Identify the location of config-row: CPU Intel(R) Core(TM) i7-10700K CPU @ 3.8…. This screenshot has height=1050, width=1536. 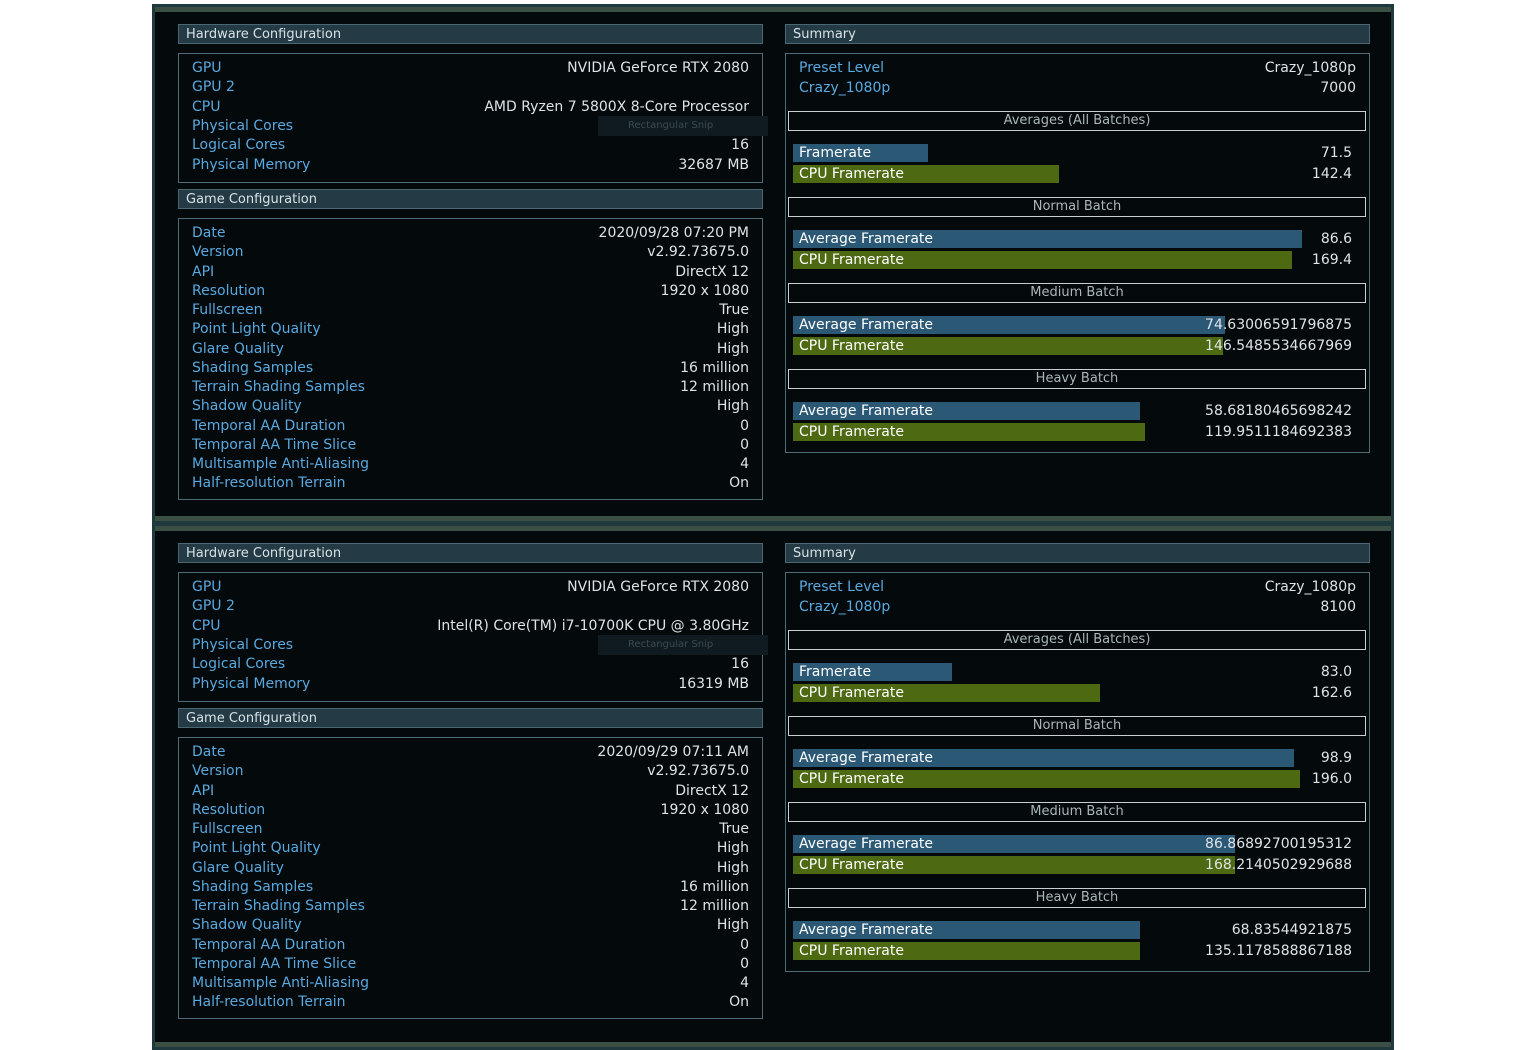
(470, 626).